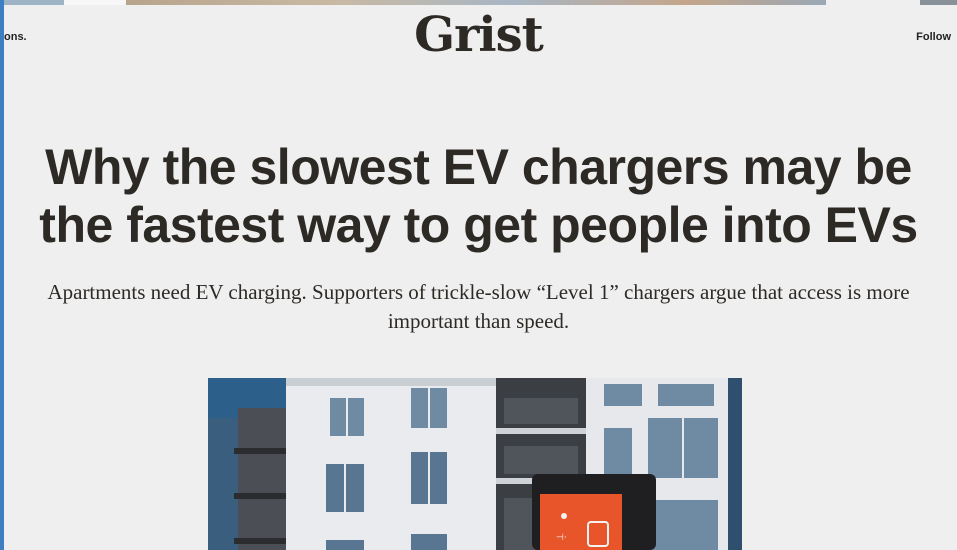  What do you see at coordinates (2, 275) in the screenshot?
I see `left-accent-bar` at bounding box center [2, 275].